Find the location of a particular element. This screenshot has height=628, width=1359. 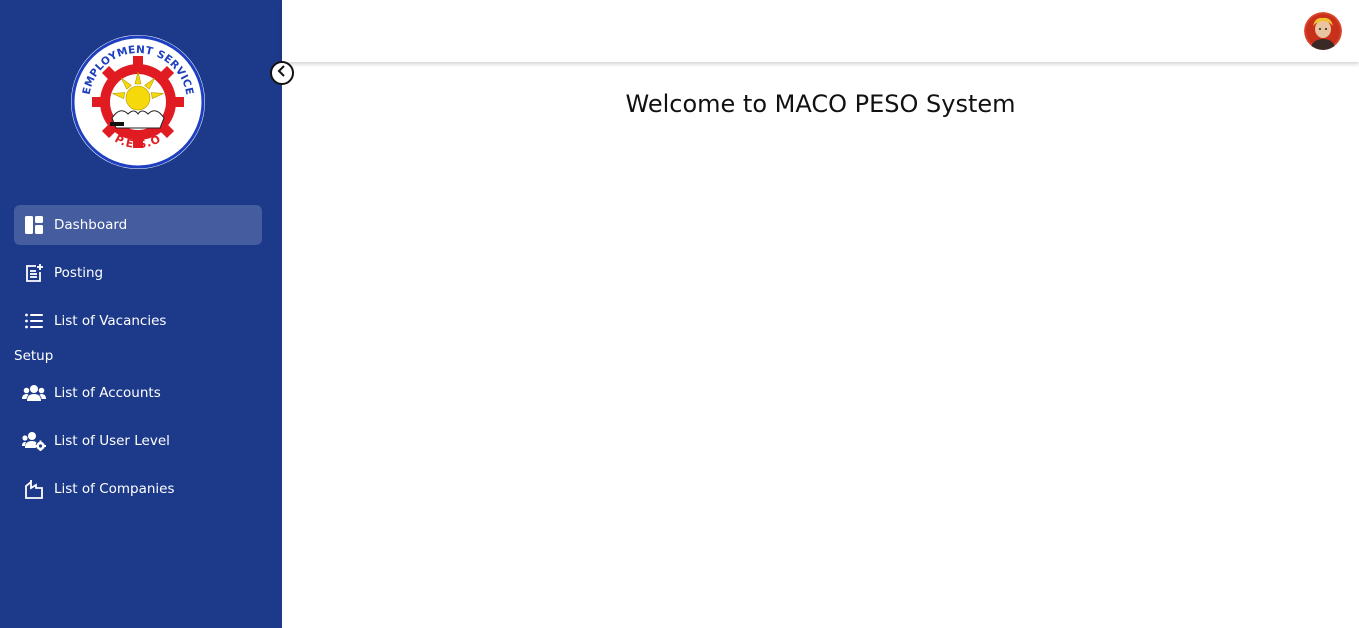

sidebar-collapse-button is located at coordinates (282, 73).